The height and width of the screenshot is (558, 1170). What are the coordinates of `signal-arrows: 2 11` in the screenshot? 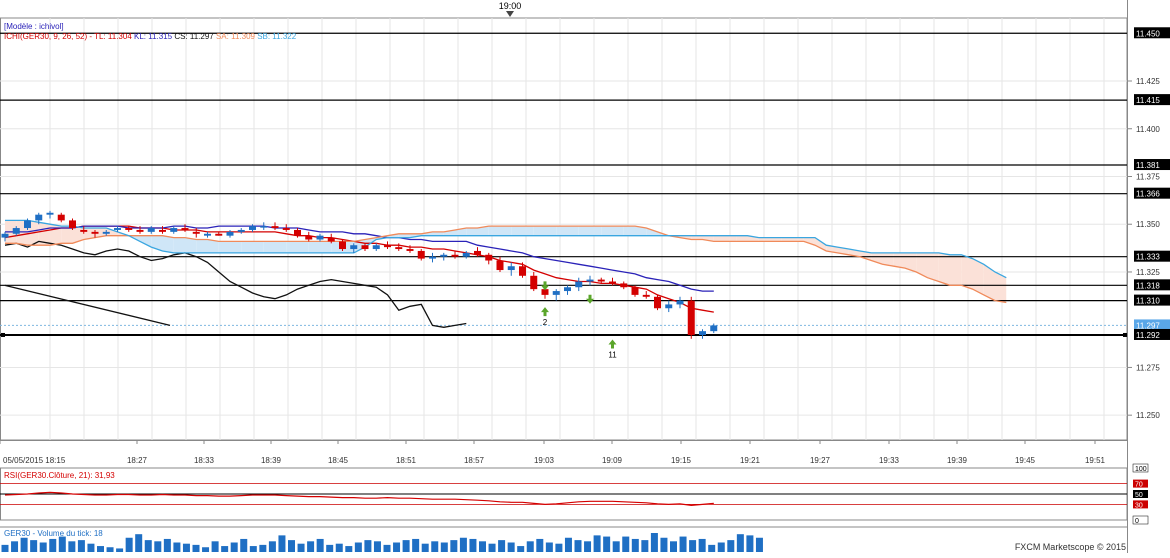 It's located at (579, 320).